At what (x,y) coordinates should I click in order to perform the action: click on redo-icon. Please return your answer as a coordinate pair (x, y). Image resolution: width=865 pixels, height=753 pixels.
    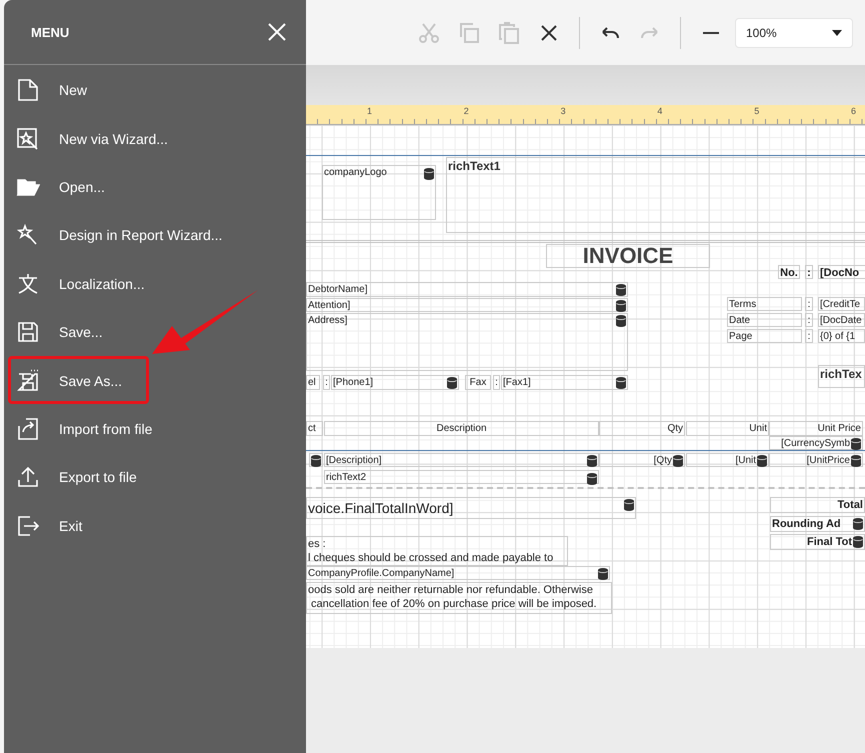
    Looking at the image, I should click on (650, 32).